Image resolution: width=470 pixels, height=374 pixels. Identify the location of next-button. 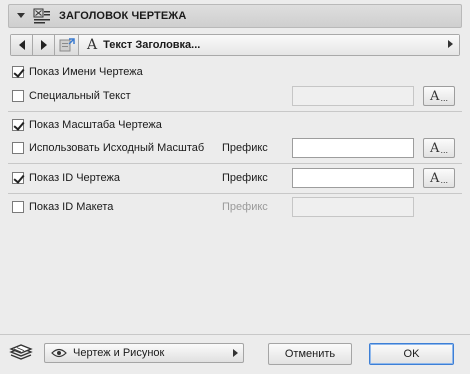
(44, 45).